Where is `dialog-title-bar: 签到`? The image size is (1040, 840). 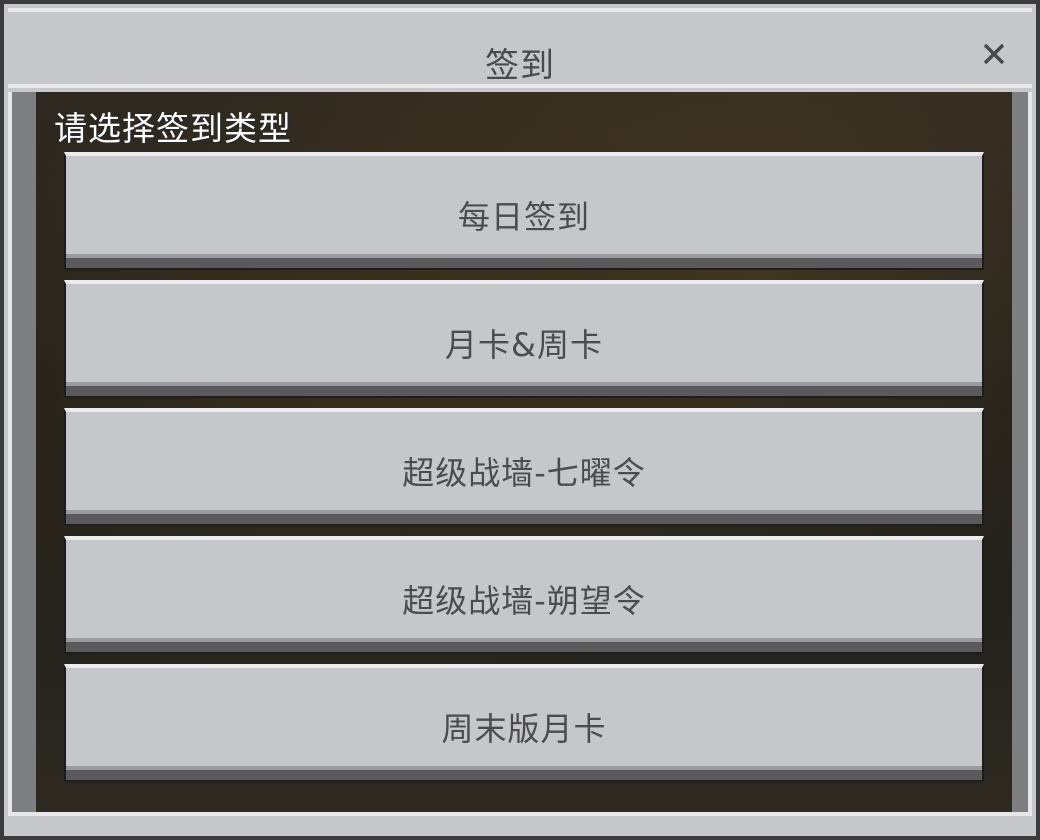
dialog-title-bar: 签到 is located at coordinates (520, 48).